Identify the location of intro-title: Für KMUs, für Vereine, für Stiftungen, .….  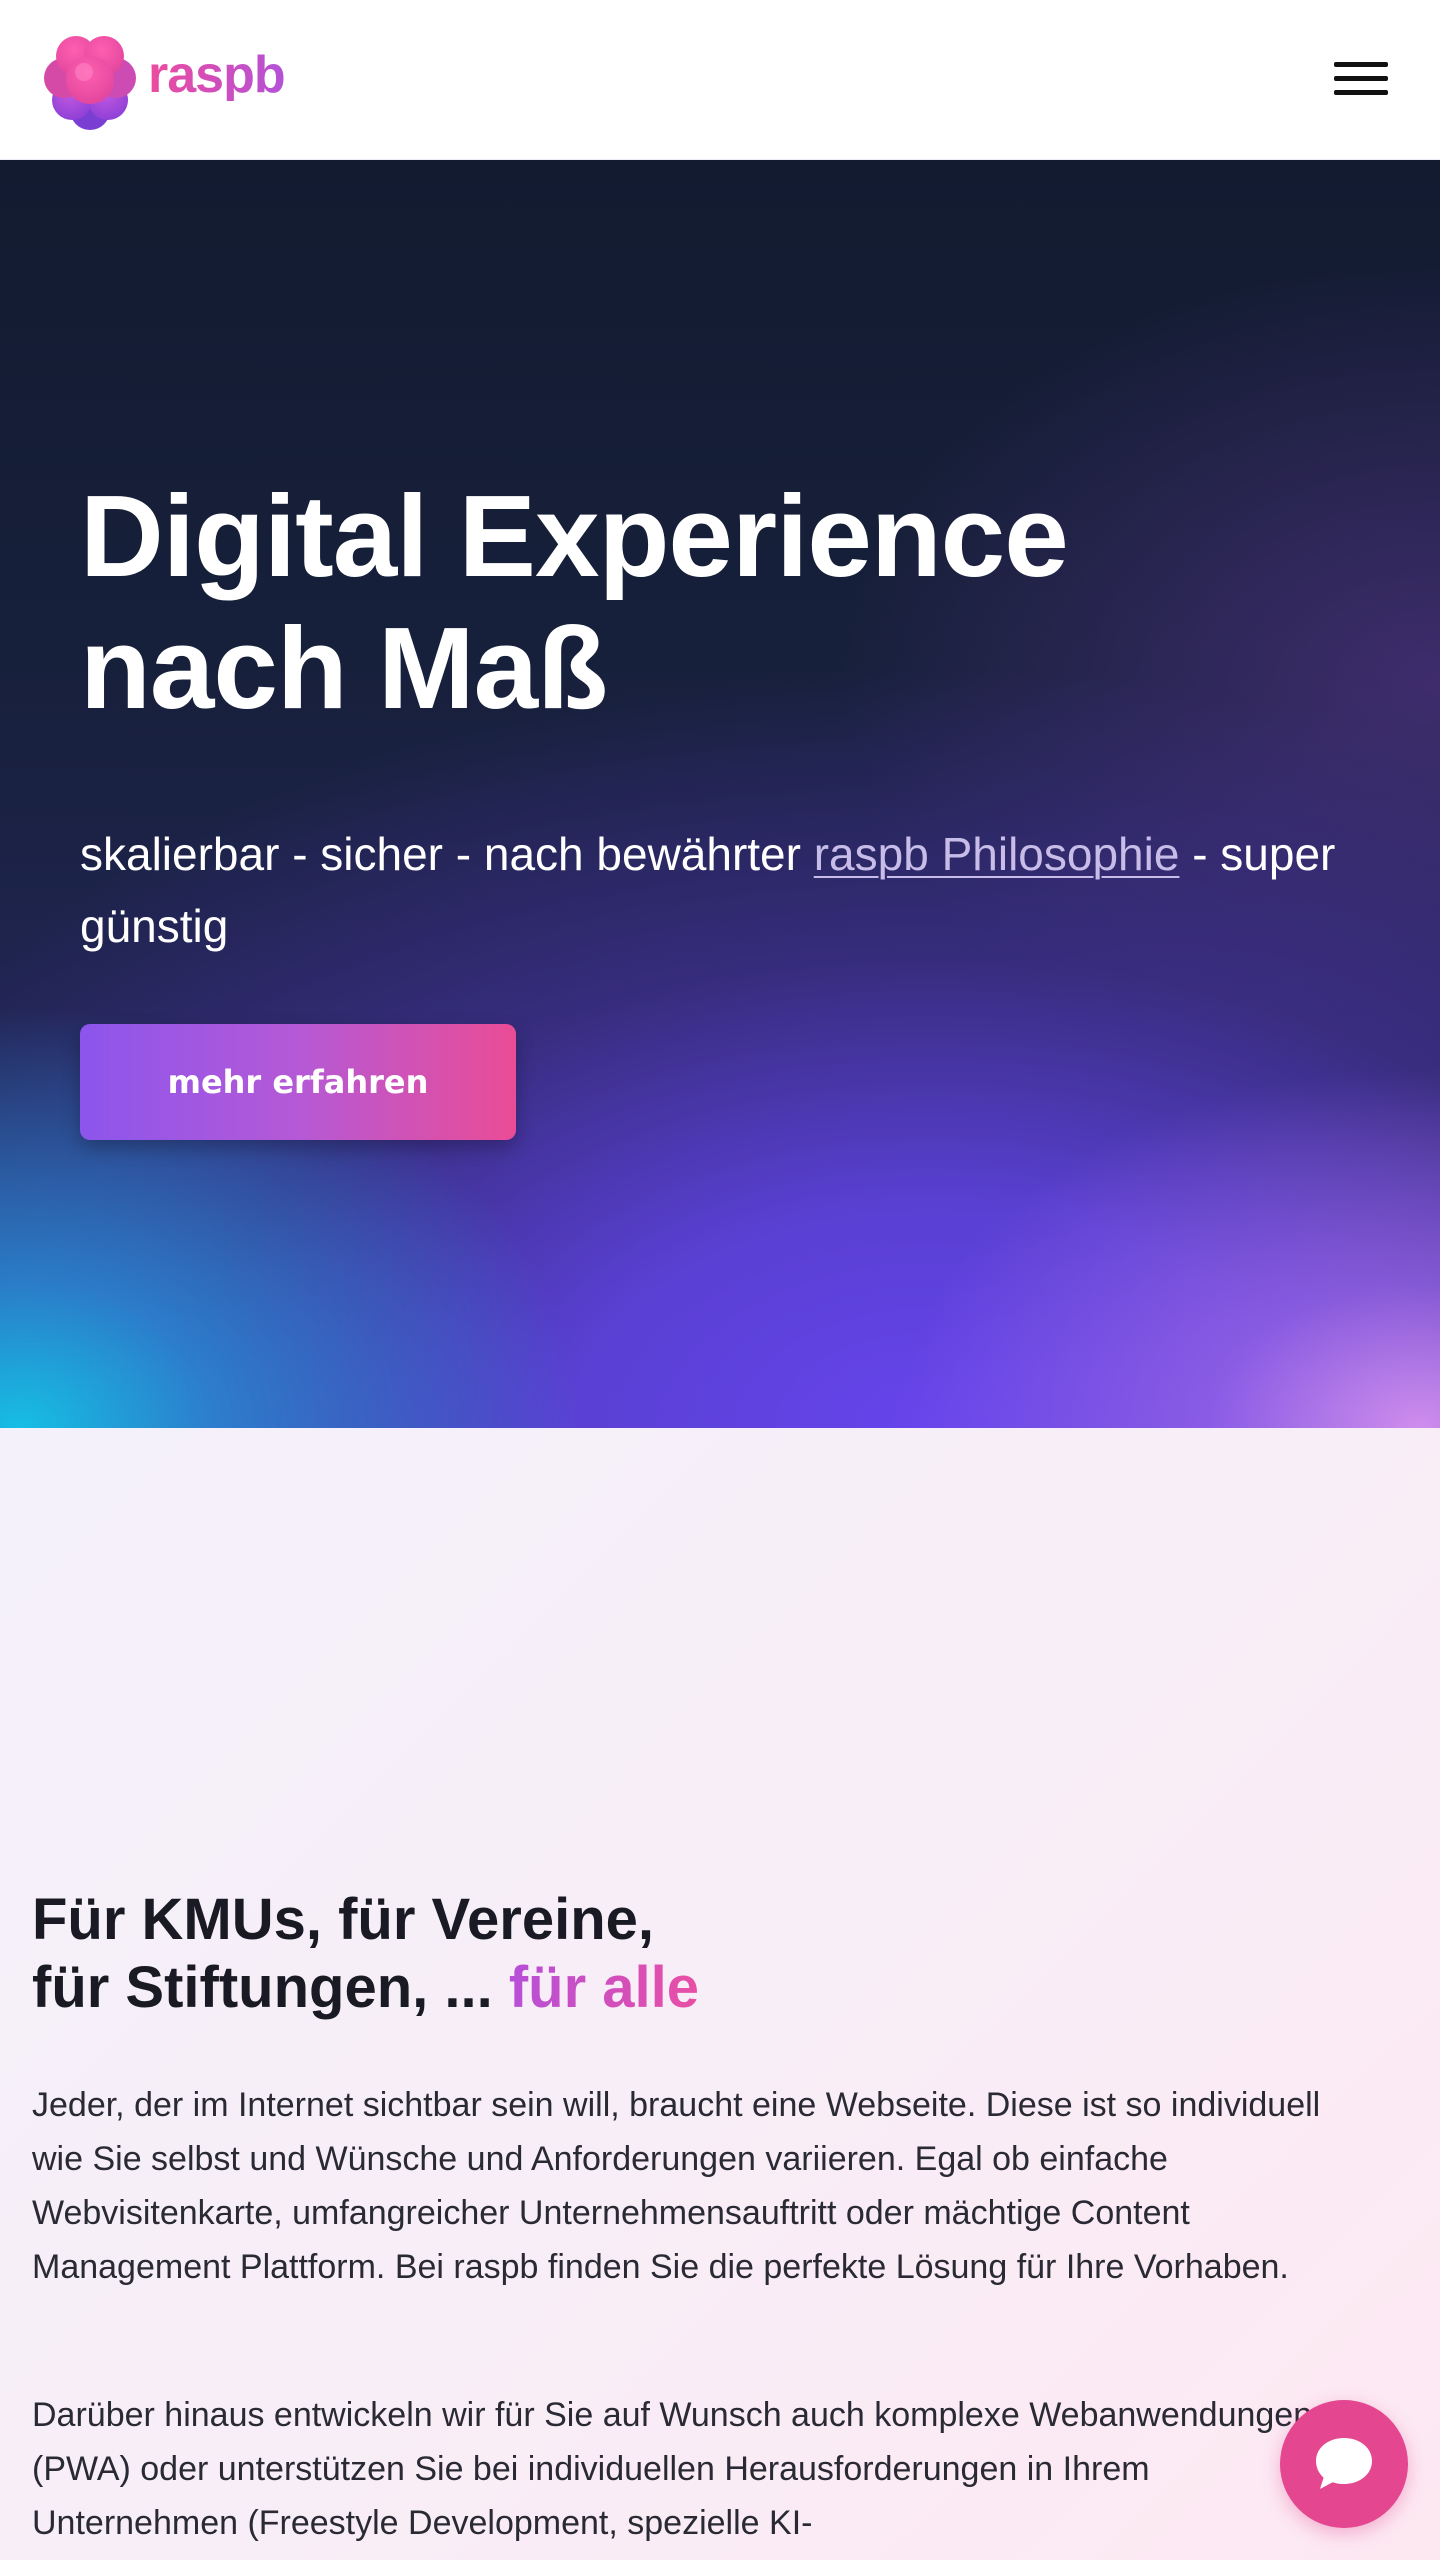
(682, 1954).